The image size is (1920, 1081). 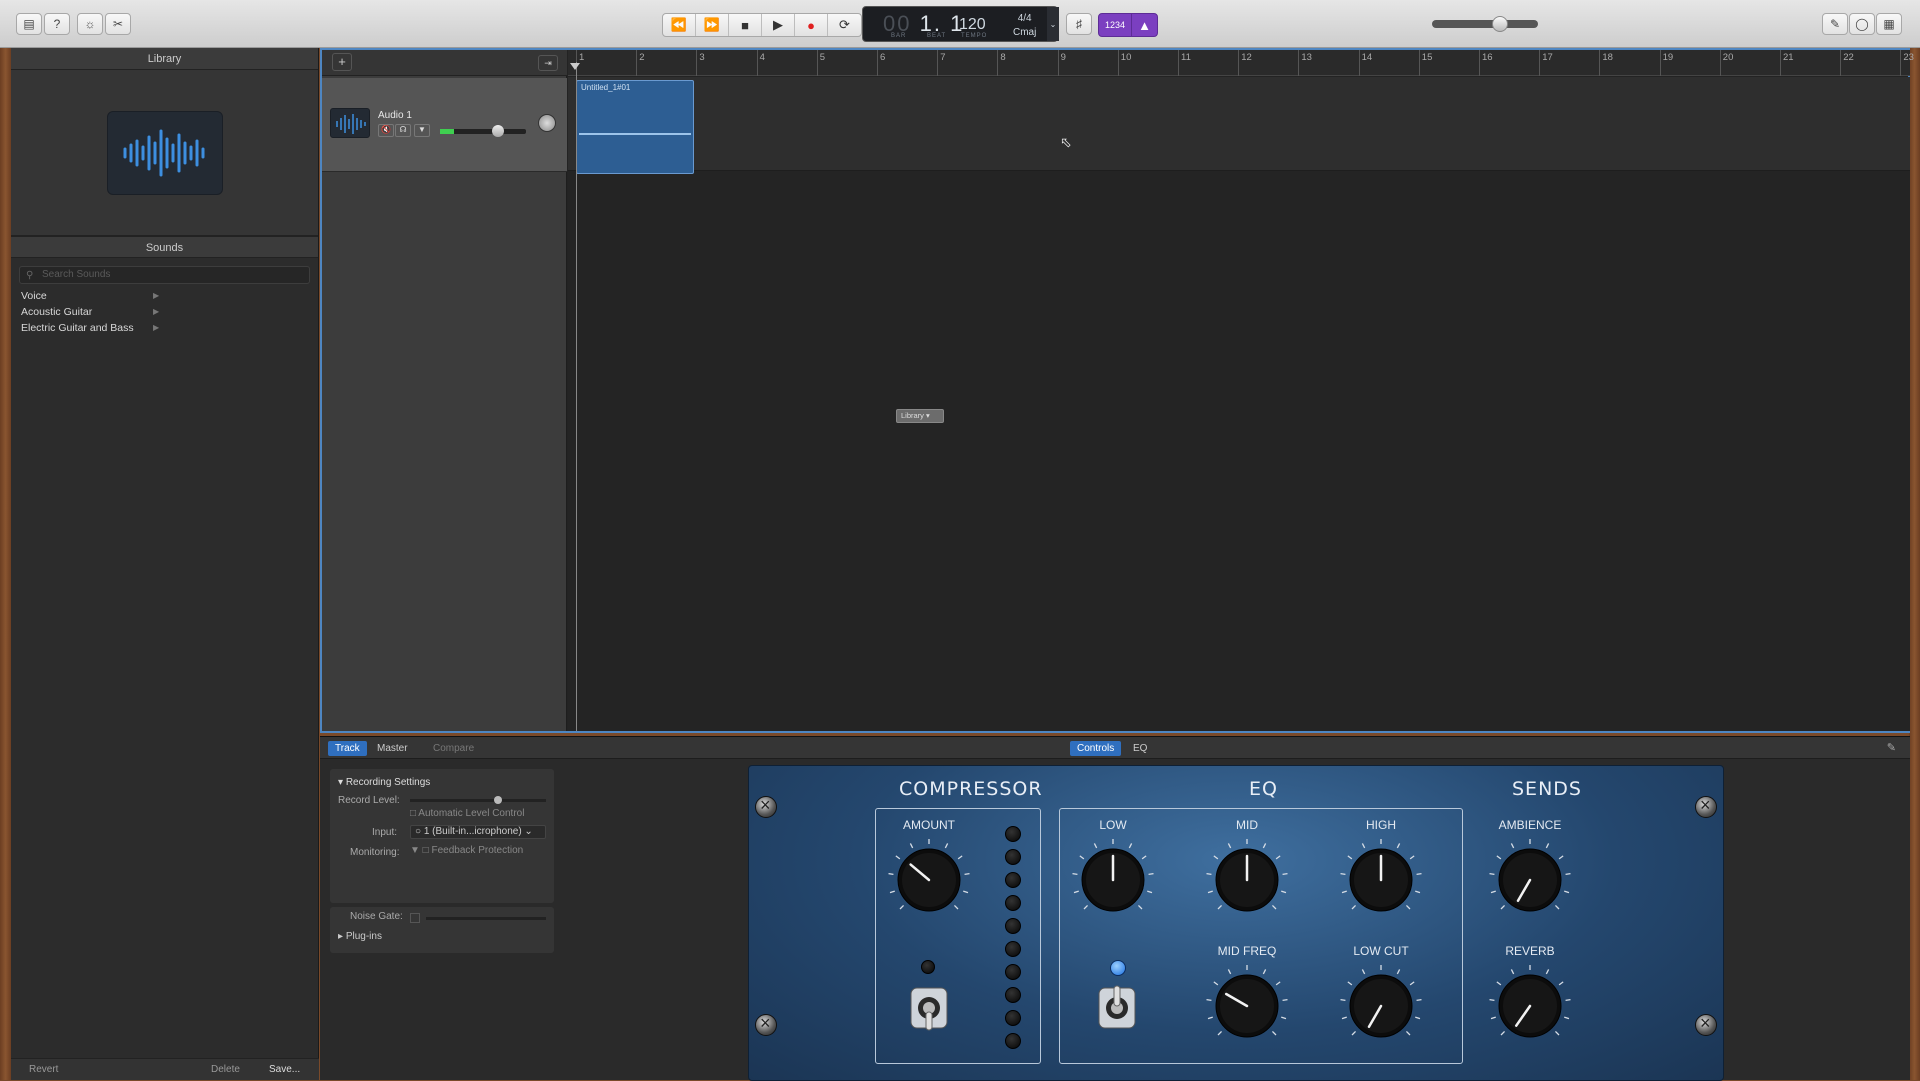 I want to click on reverb-knob, so click(x=1530, y=1006).